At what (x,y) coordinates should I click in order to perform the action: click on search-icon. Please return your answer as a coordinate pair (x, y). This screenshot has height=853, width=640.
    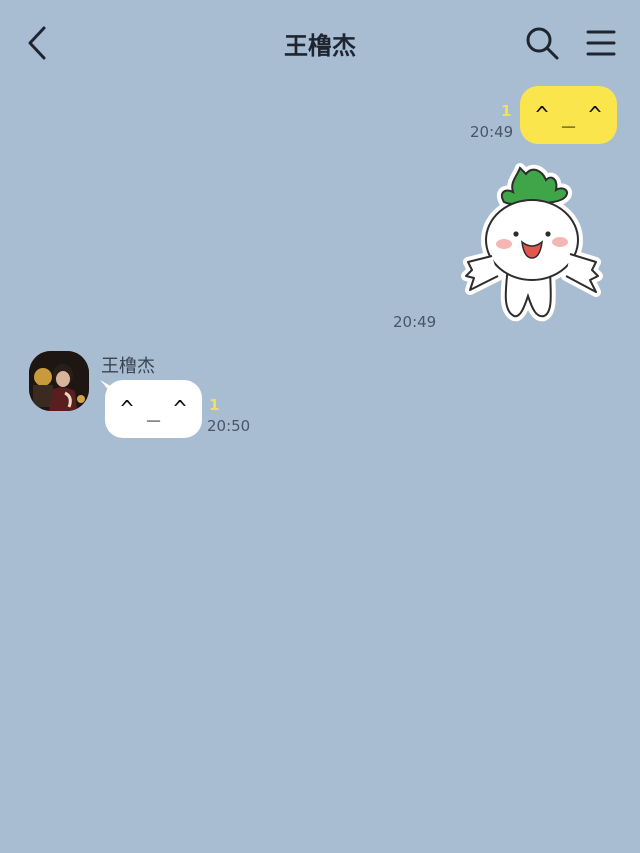
    Looking at the image, I should click on (542, 43).